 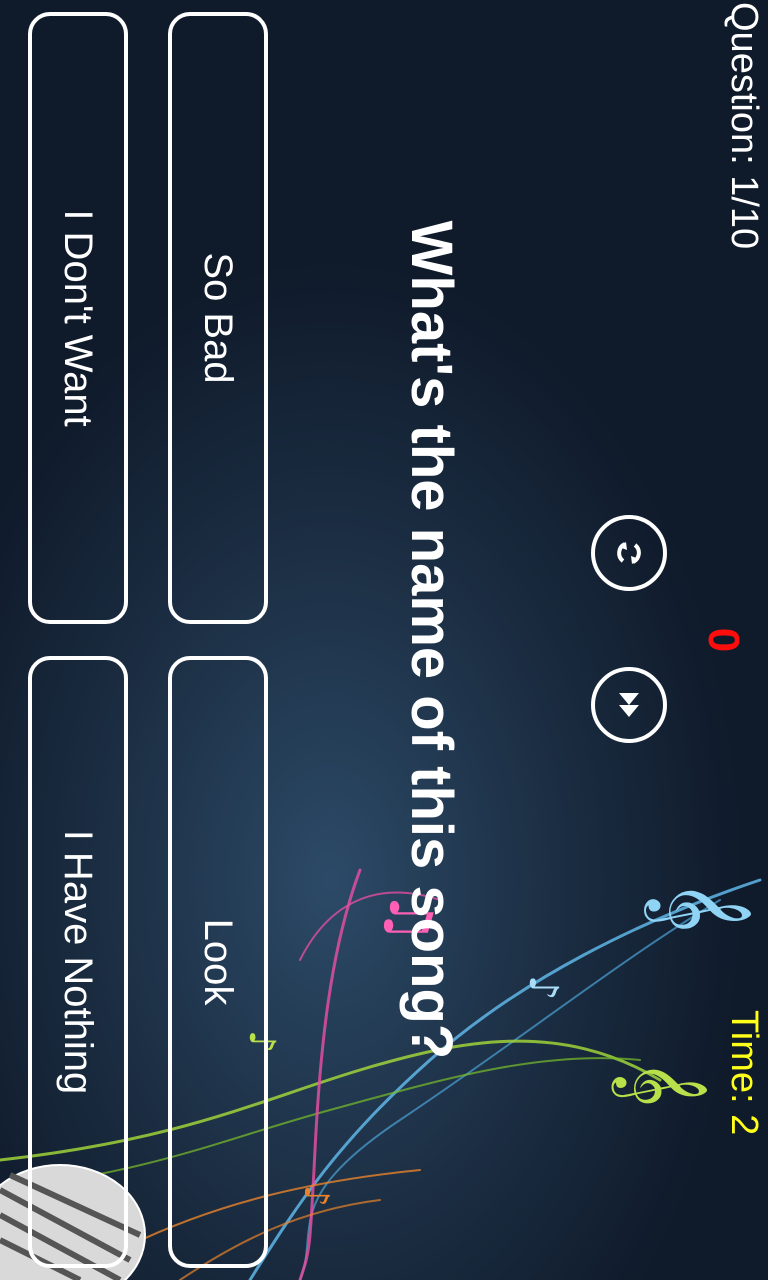 What do you see at coordinates (744, 1073) in the screenshot?
I see `timer-label: Time: 2` at bounding box center [744, 1073].